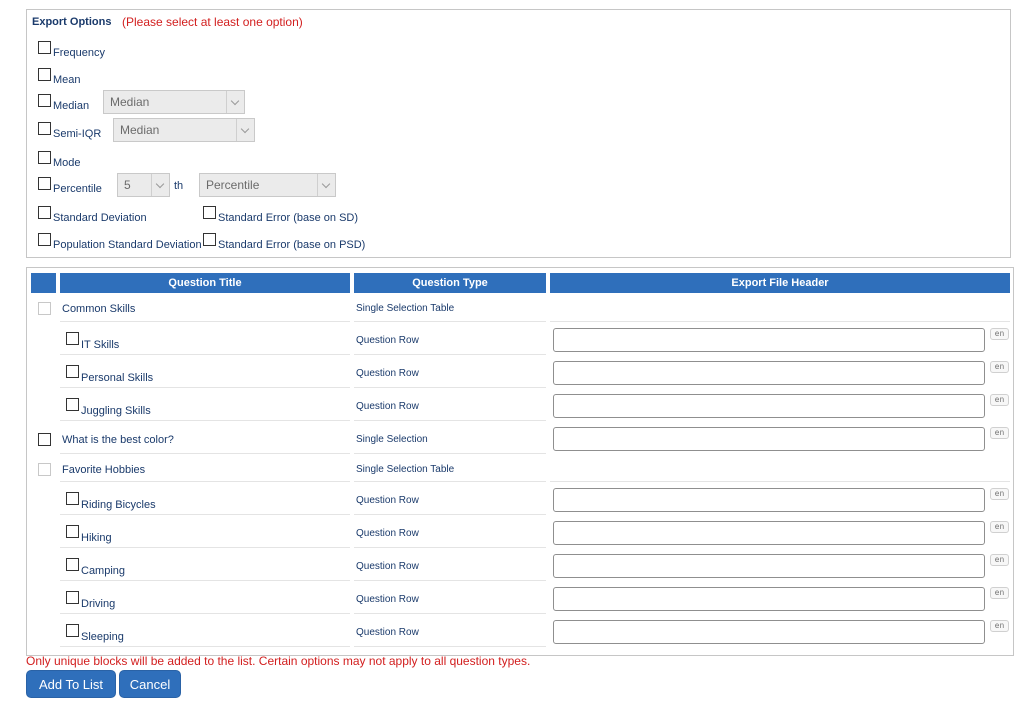 The height and width of the screenshot is (703, 1036). Describe the element at coordinates (179, 186) in the screenshot. I see `percentile-suffix: th` at that location.